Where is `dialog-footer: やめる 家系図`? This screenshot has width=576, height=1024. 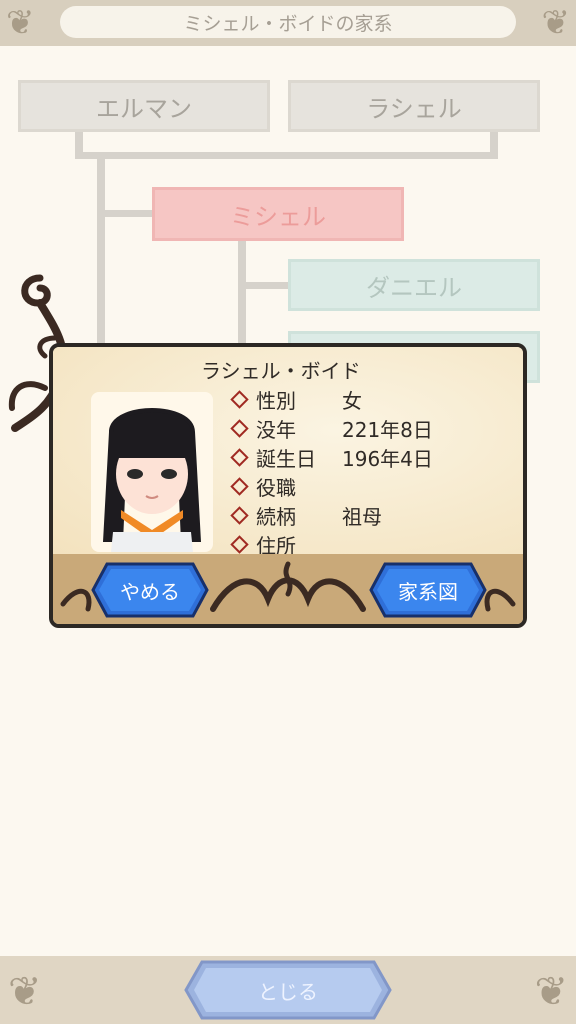
dialog-footer: やめる 家系図 is located at coordinates (288, 589).